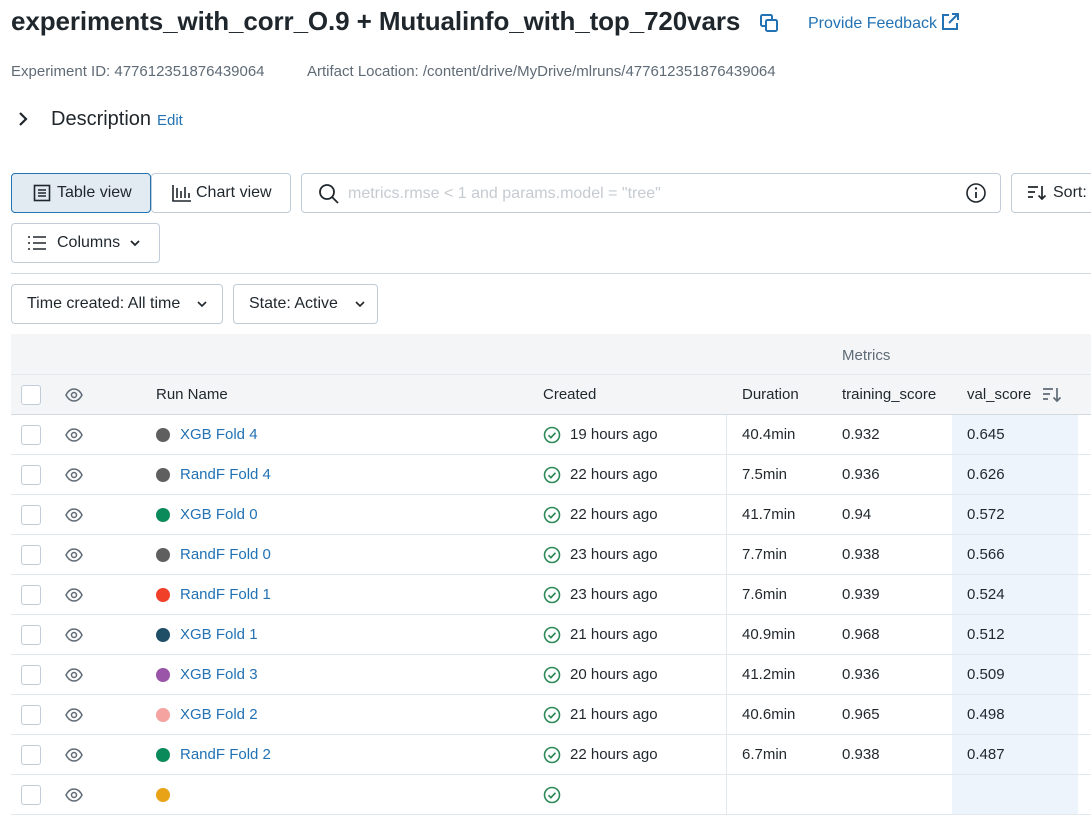 Image resolution: width=1091 pixels, height=815 pixels. Describe the element at coordinates (551, 635) in the screenshot. I see `table-row: XGB Fold 1 21 hours ago 40.9min 0.968 0.512` at that location.